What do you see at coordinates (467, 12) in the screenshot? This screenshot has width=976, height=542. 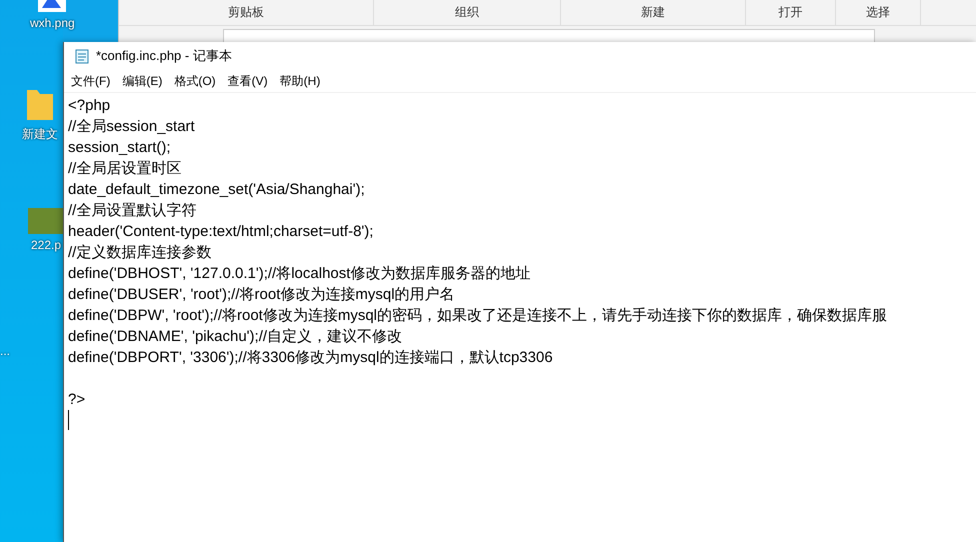 I see `ribbon-group-label: 组织` at bounding box center [467, 12].